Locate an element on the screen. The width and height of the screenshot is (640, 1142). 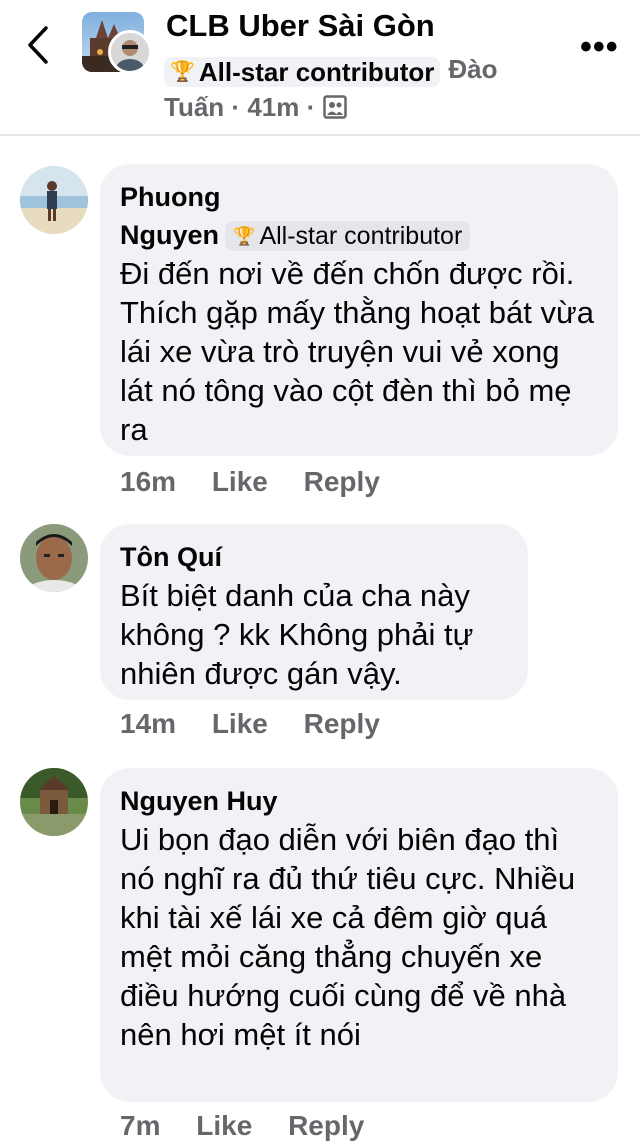
group-members-icon is located at coordinates (334, 107).